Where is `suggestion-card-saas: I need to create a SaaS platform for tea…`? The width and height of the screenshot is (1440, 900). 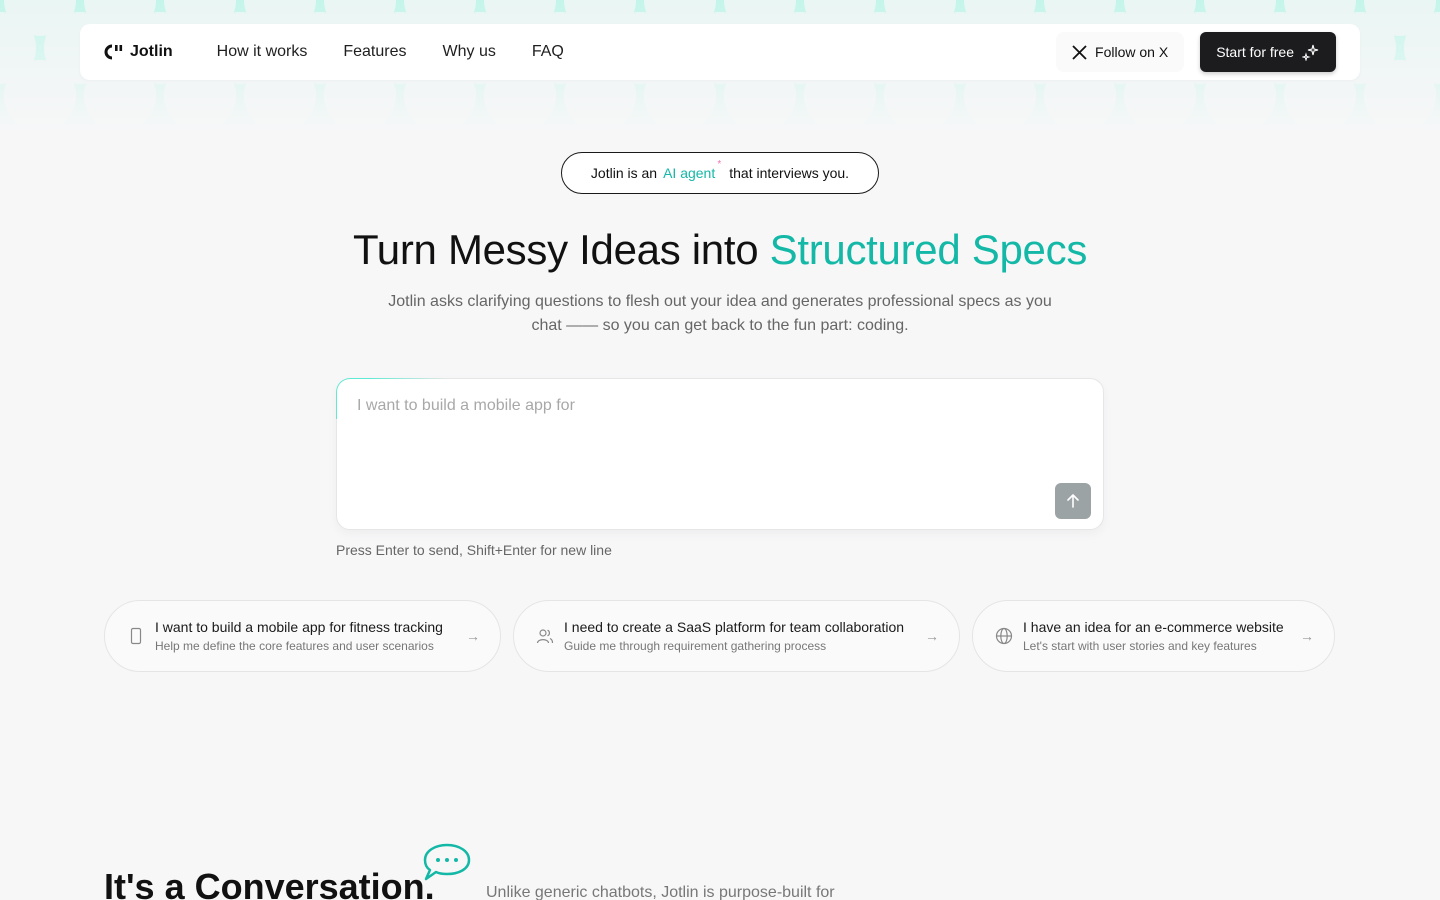 suggestion-card-saas: I need to create a SaaS platform for tea… is located at coordinates (736, 636).